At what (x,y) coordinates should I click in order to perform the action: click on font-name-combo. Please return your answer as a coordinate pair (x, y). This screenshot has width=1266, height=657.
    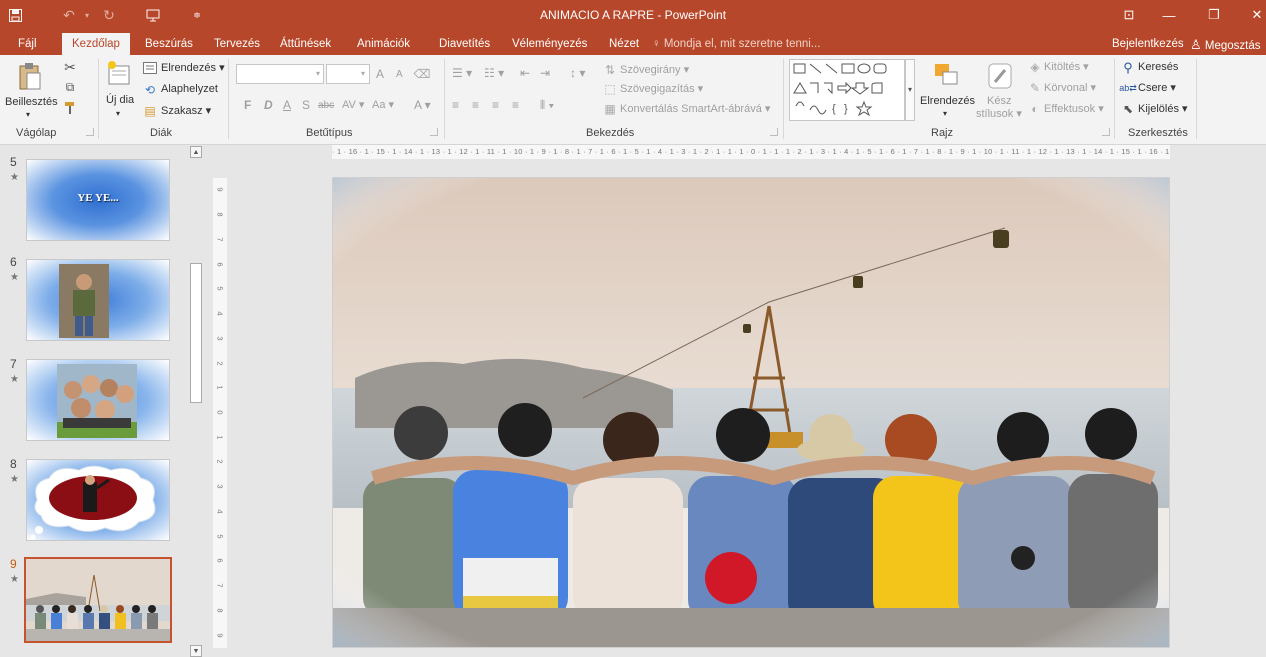
    Looking at the image, I should click on (280, 74).